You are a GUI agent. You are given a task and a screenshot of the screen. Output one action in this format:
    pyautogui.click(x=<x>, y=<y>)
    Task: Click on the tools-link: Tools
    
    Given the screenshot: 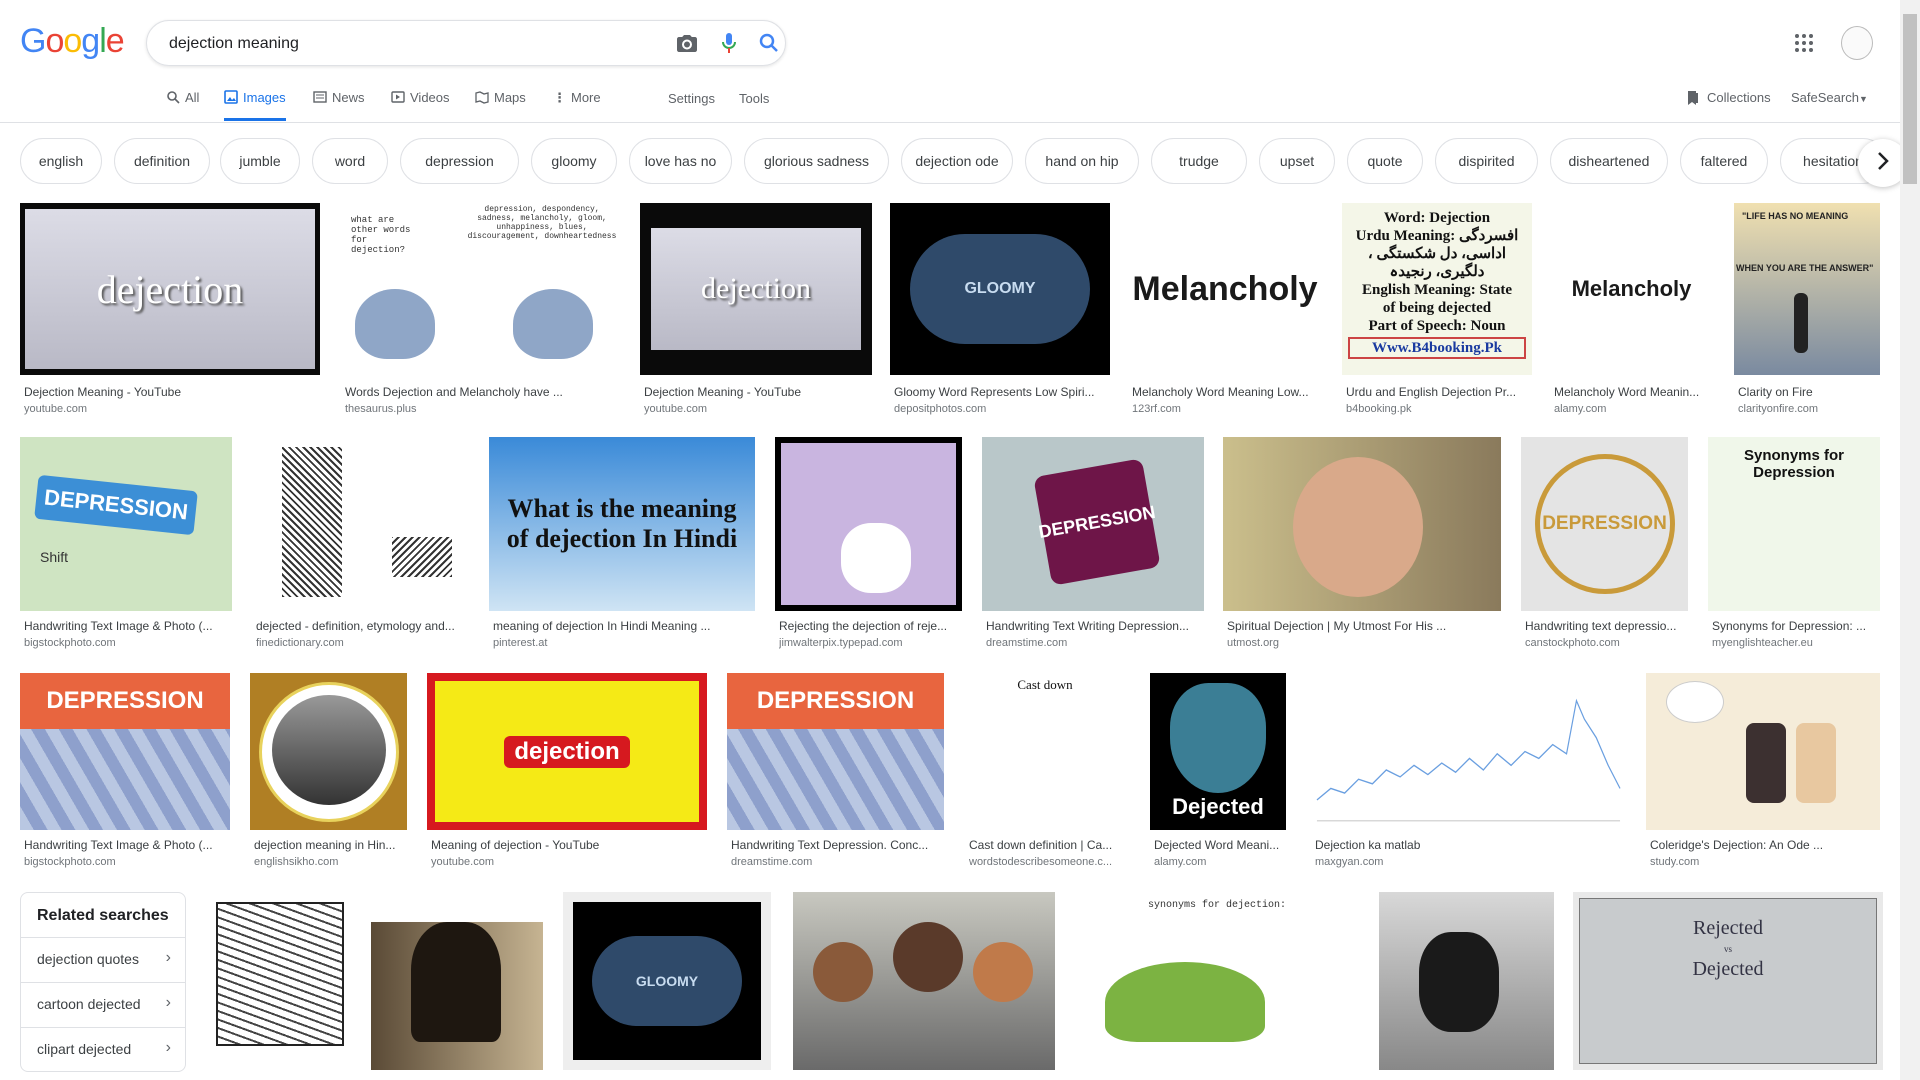 What is the action you would take?
    pyautogui.click(x=754, y=98)
    